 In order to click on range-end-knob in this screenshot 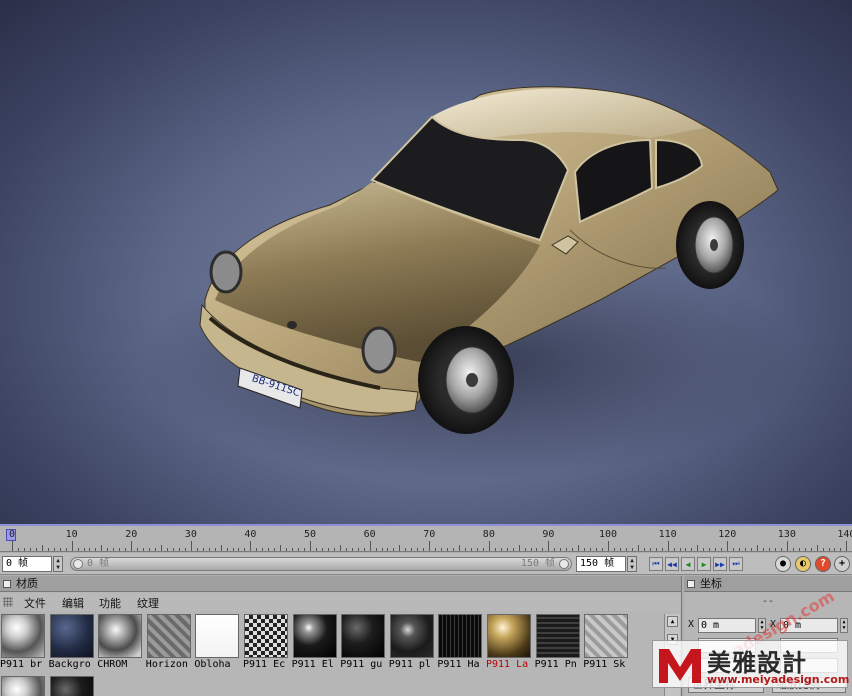, I will do `click(564, 564)`.